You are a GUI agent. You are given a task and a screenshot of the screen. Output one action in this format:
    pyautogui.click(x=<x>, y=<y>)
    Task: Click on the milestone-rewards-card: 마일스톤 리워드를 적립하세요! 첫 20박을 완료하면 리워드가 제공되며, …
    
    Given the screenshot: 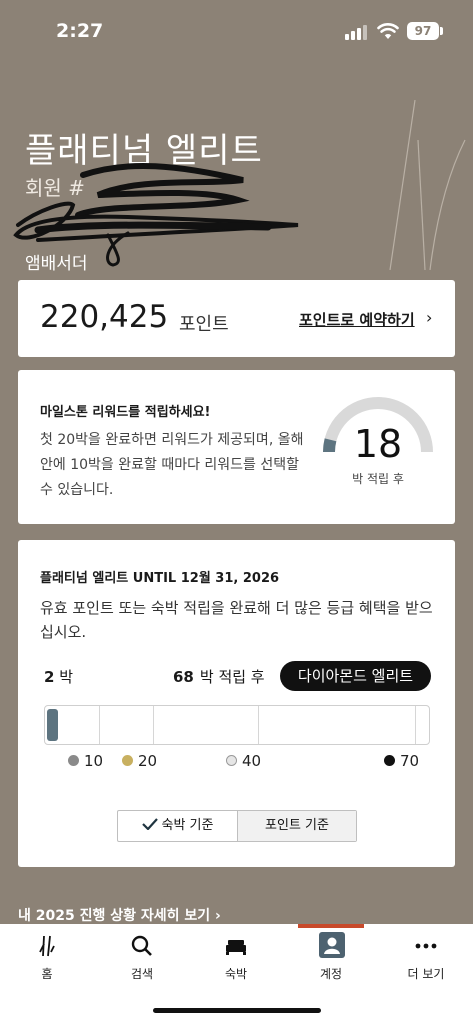 What is the action you would take?
    pyautogui.click(x=236, y=447)
    